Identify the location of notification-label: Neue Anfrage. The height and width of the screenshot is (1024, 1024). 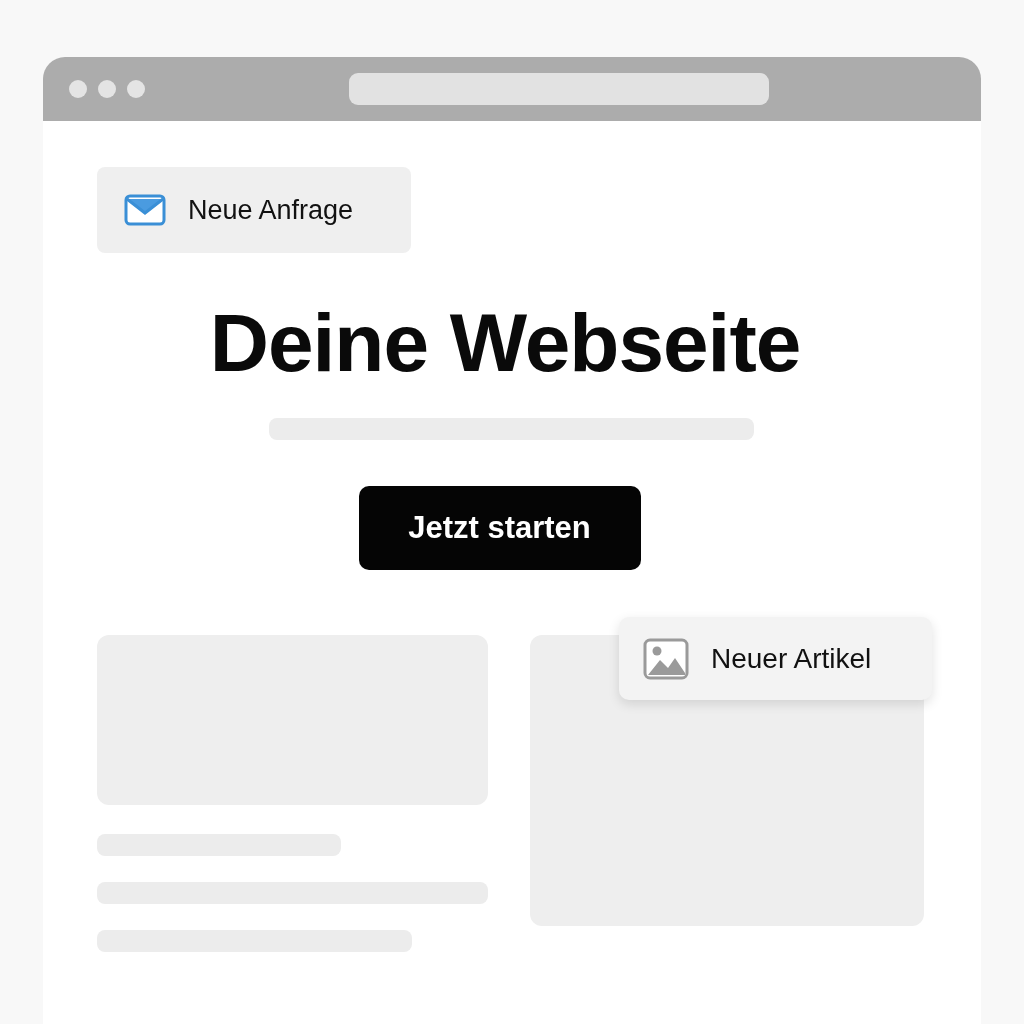
(271, 210).